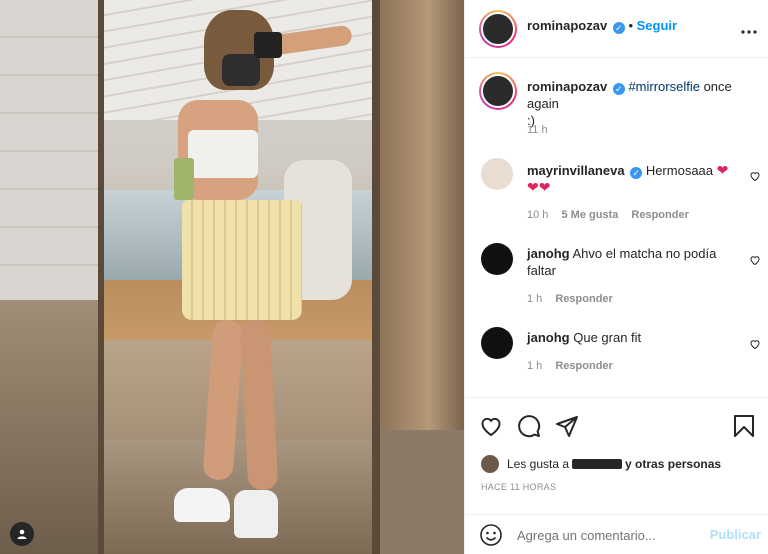 This screenshot has height=554, width=768. Describe the element at coordinates (538, 464) in the screenshot. I see `likes-prefix: Les gusta a` at that location.